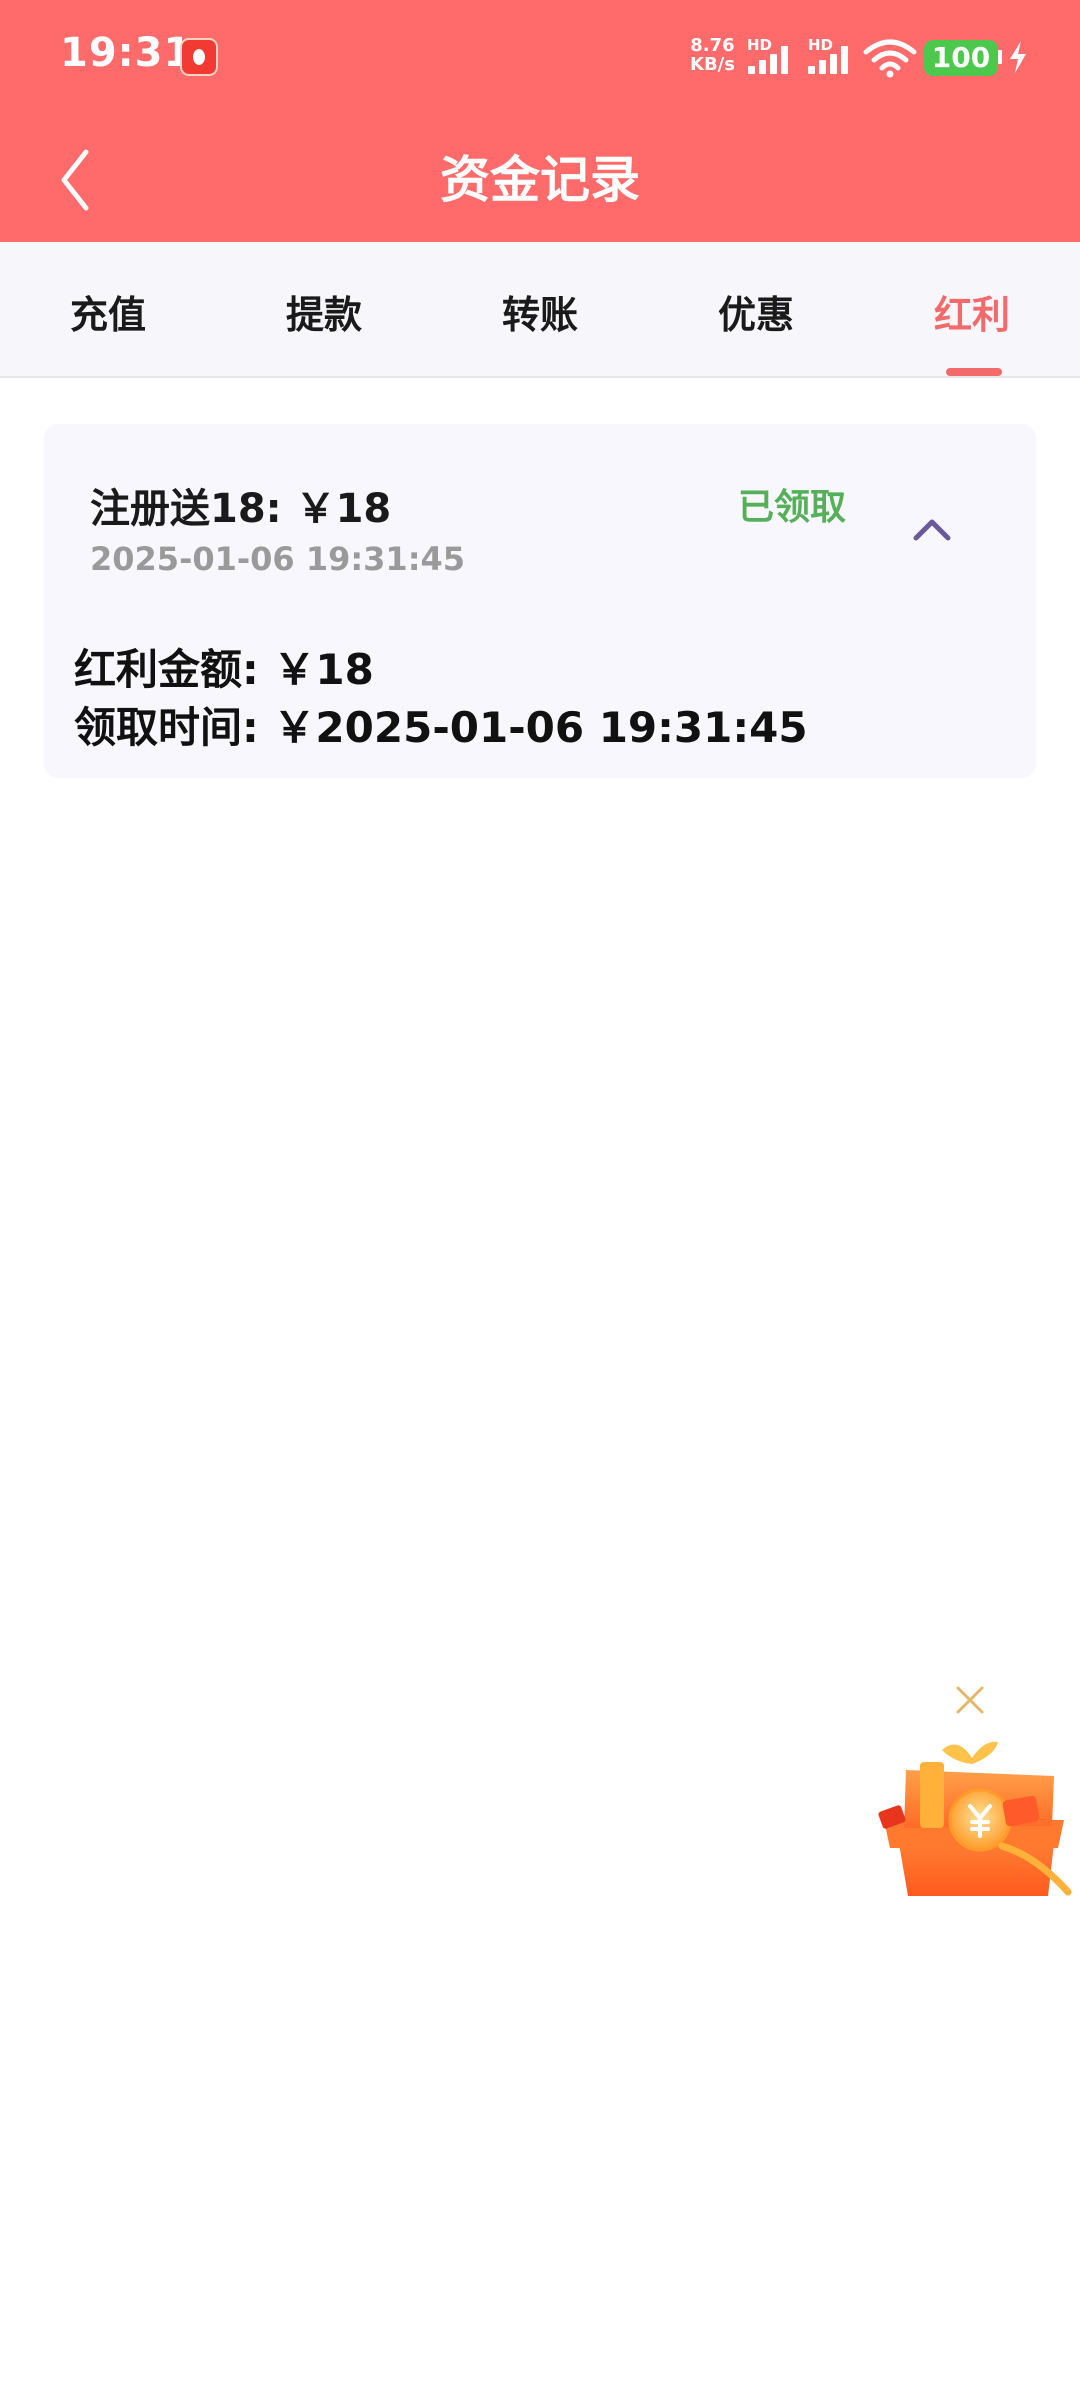  What do you see at coordinates (792, 507) in the screenshot?
I see `record-status: 已领取` at bounding box center [792, 507].